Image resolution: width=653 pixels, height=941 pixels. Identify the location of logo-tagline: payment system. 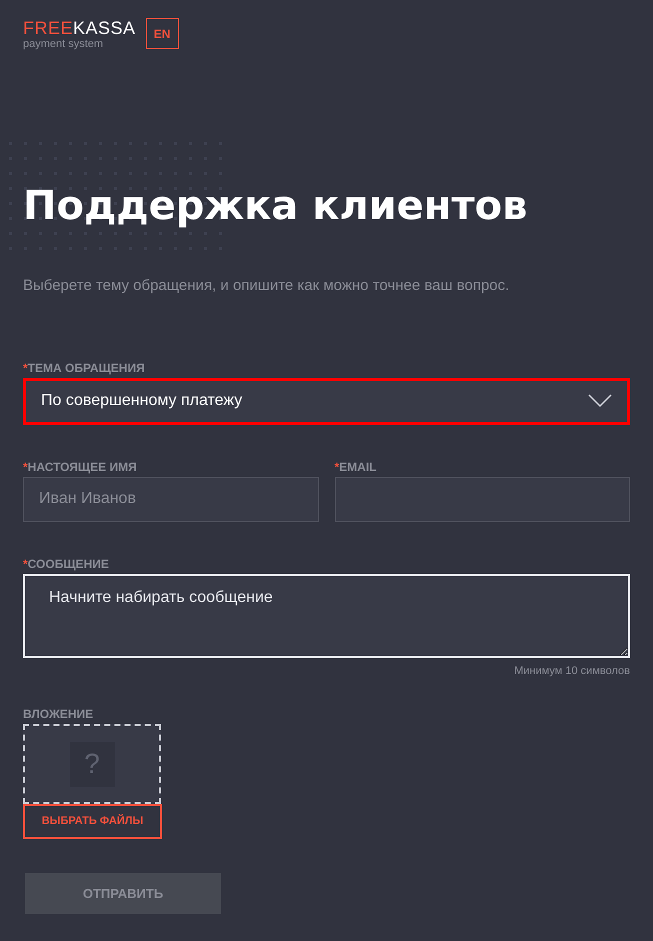
(63, 44).